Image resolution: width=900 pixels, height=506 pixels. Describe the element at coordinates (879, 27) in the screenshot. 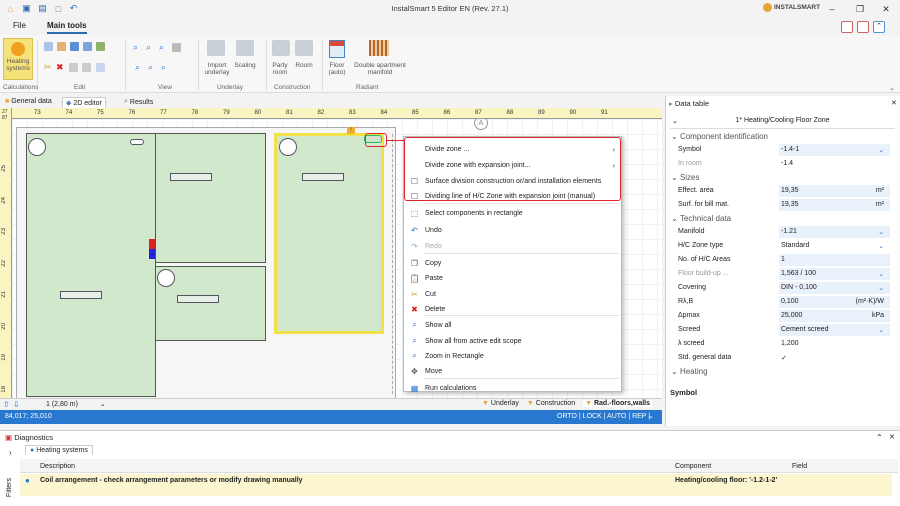

I see `collapse-ribbon-icon: ⌃` at that location.